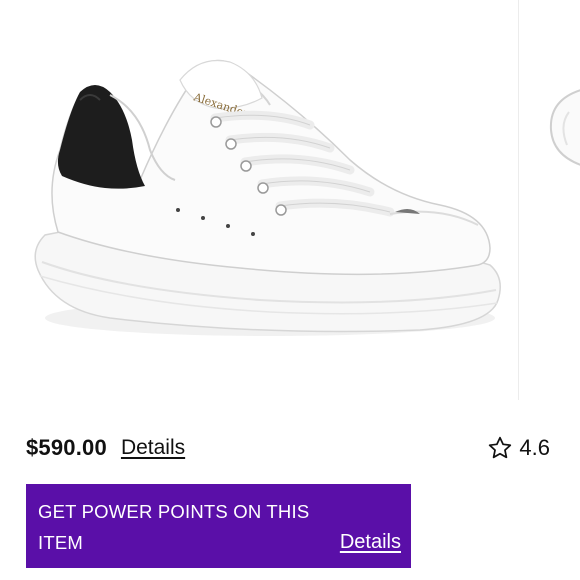 The width and height of the screenshot is (580, 580). What do you see at coordinates (549, 200) in the screenshot?
I see `next-product-image-preview` at bounding box center [549, 200].